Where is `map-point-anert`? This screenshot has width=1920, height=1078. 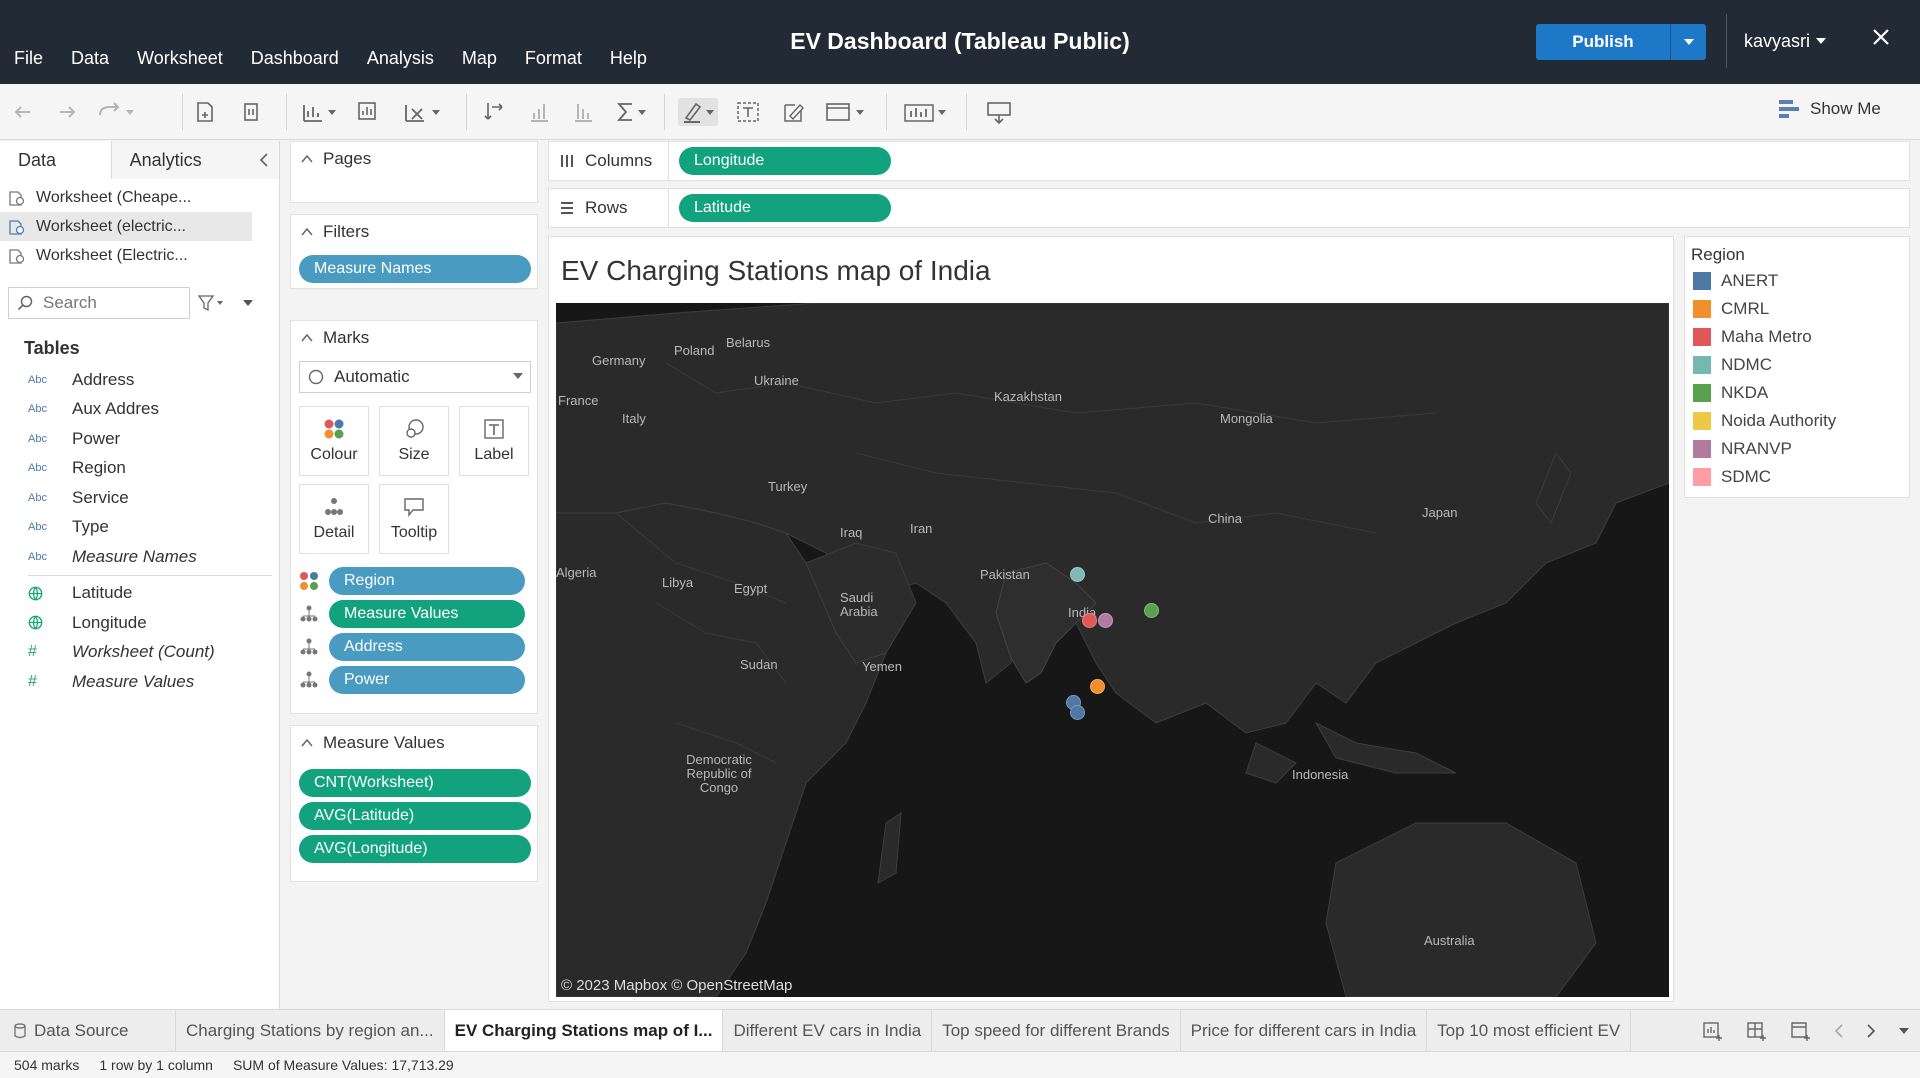 map-point-anert is located at coordinates (1077, 712).